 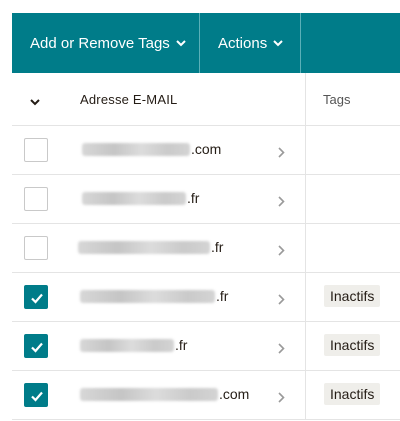 What do you see at coordinates (337, 99) in the screenshot?
I see `column-header-tags: Tags` at bounding box center [337, 99].